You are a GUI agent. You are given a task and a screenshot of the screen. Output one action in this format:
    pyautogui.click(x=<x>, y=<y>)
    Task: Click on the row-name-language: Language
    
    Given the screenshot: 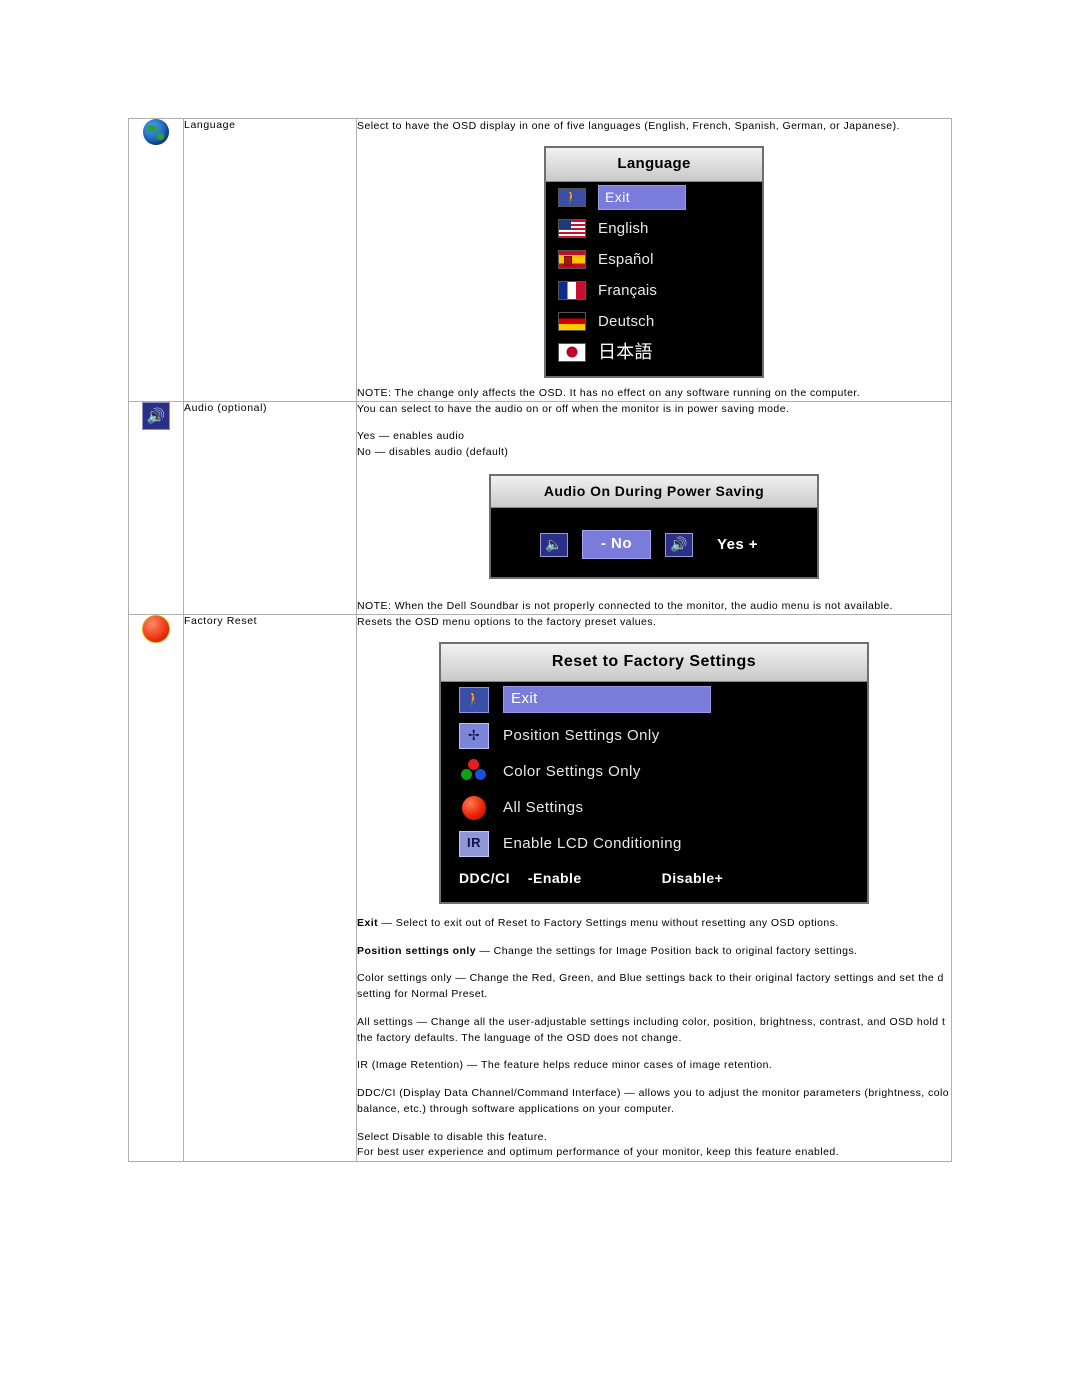 What is the action you would take?
    pyautogui.click(x=270, y=260)
    